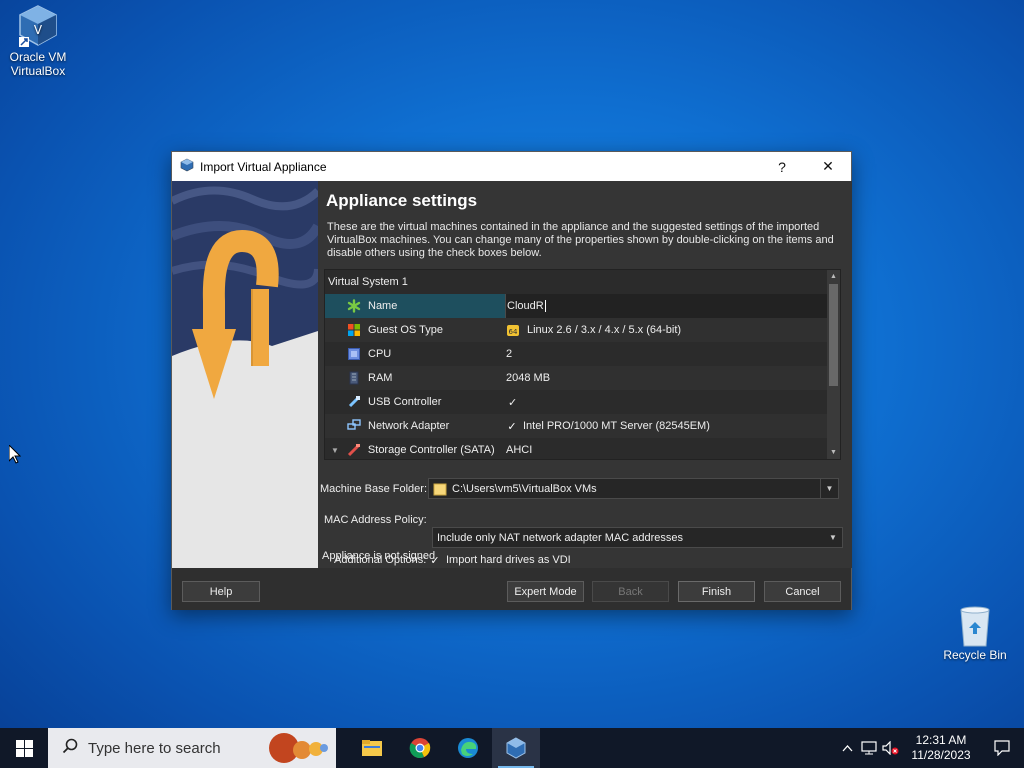 This screenshot has height=768, width=1024. Describe the element at coordinates (576, 448) in the screenshot. I see `tree-row-storage: ▼ Storage Controller (SATA) AHCI` at that location.